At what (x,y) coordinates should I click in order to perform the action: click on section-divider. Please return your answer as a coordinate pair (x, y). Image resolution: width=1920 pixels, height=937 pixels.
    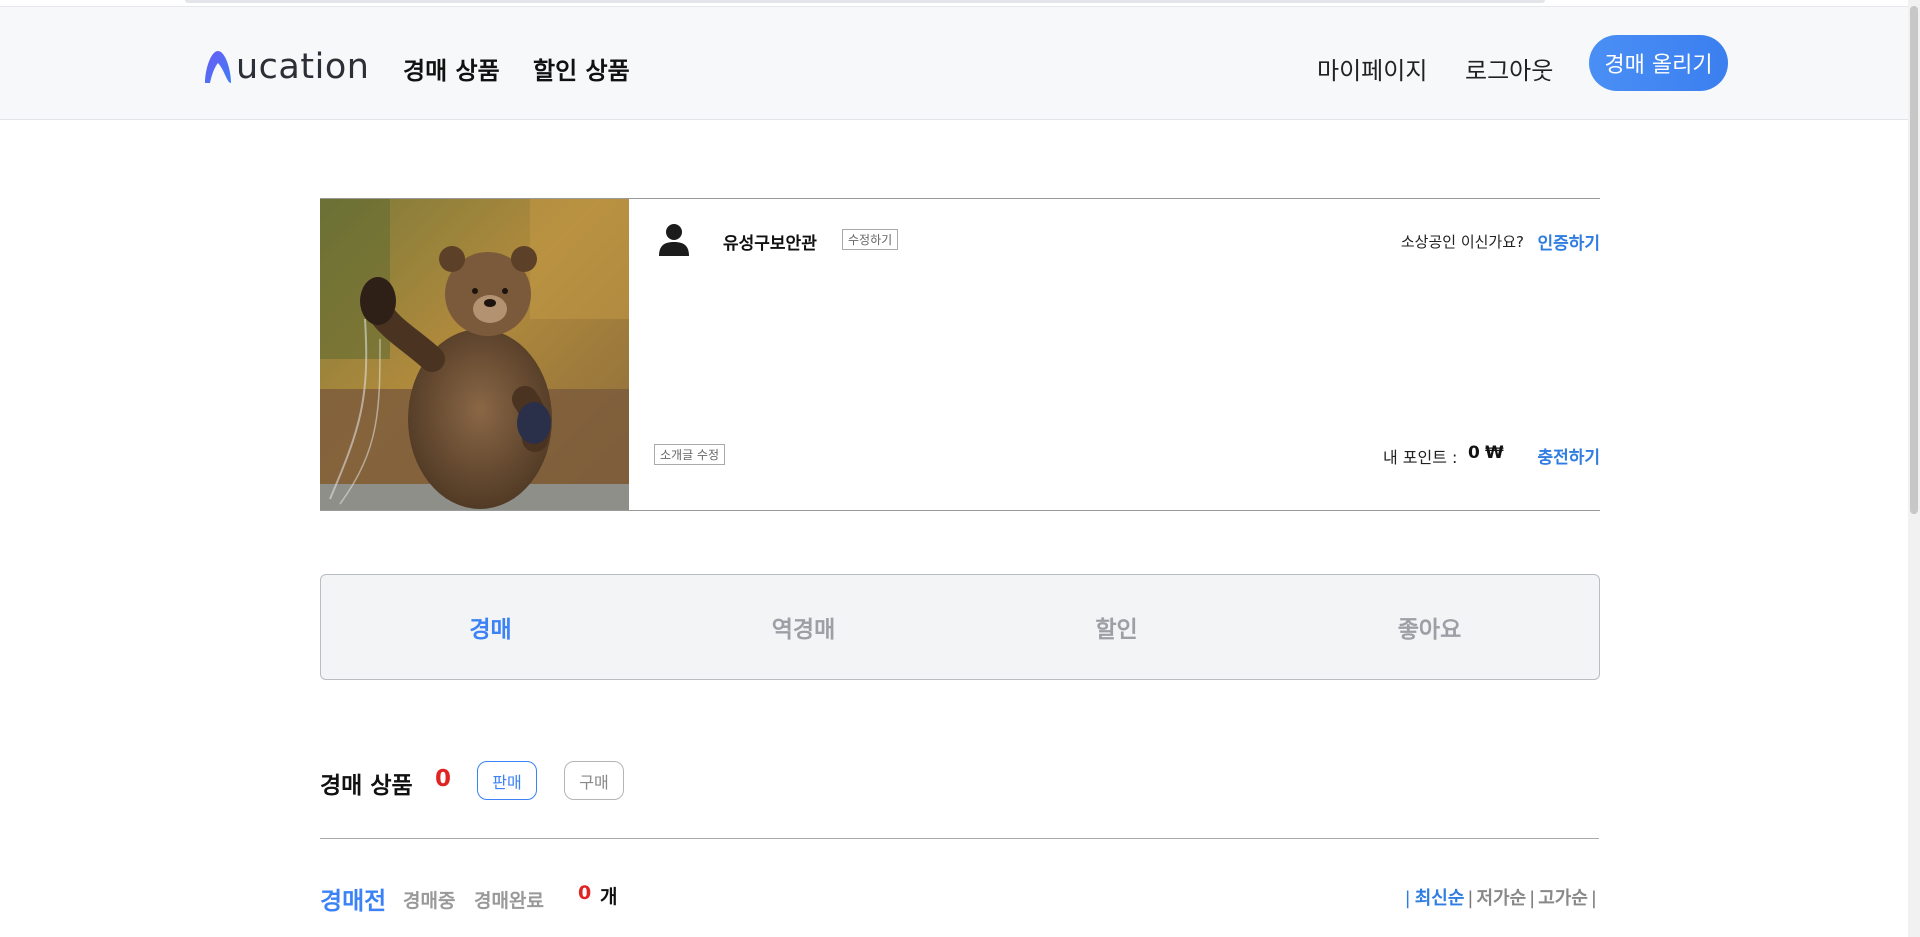
    Looking at the image, I should click on (959, 838).